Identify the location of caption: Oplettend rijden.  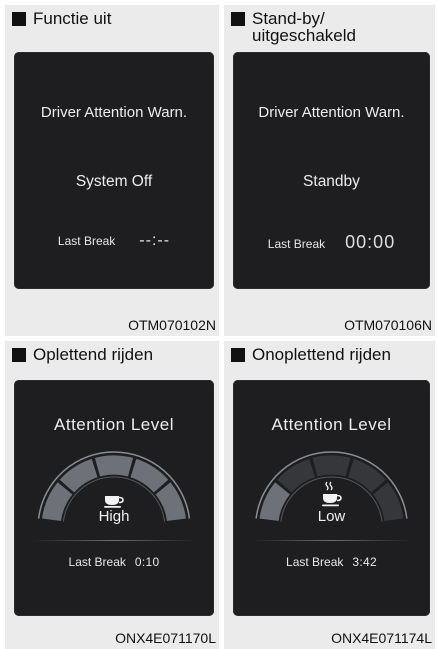
(82, 354).